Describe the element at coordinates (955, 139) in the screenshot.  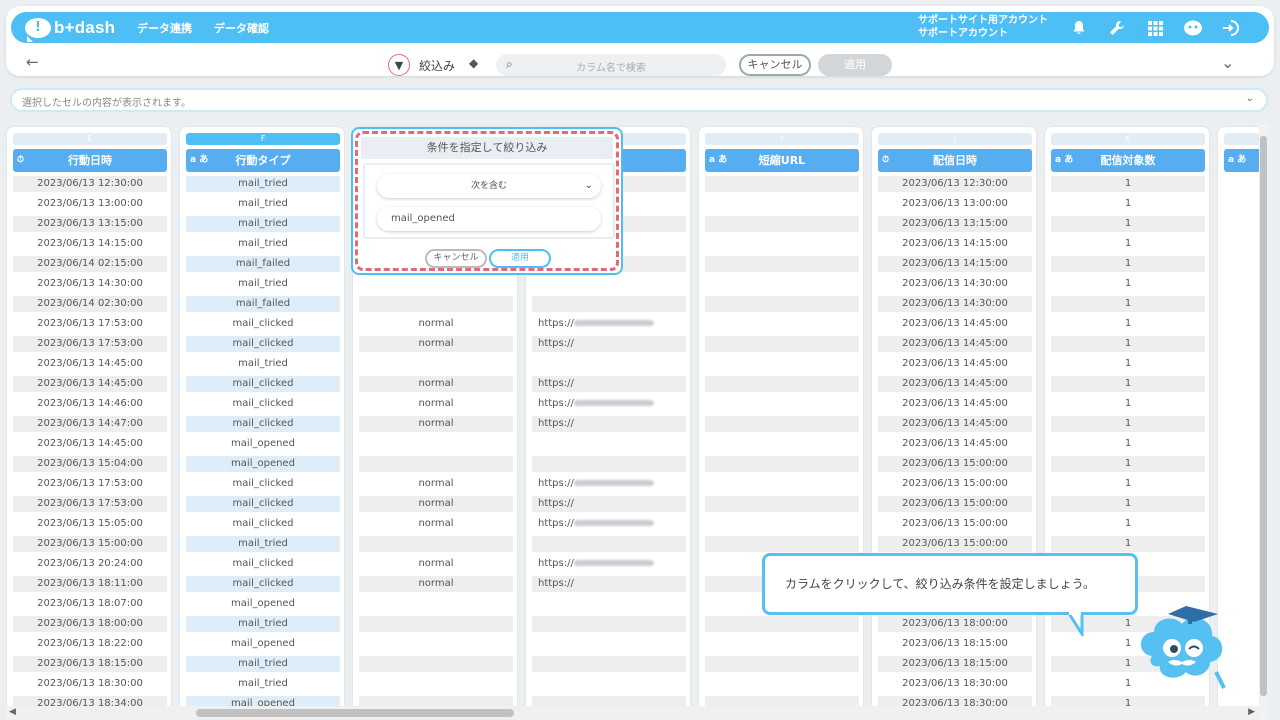
I see `column-letter: J` at that location.